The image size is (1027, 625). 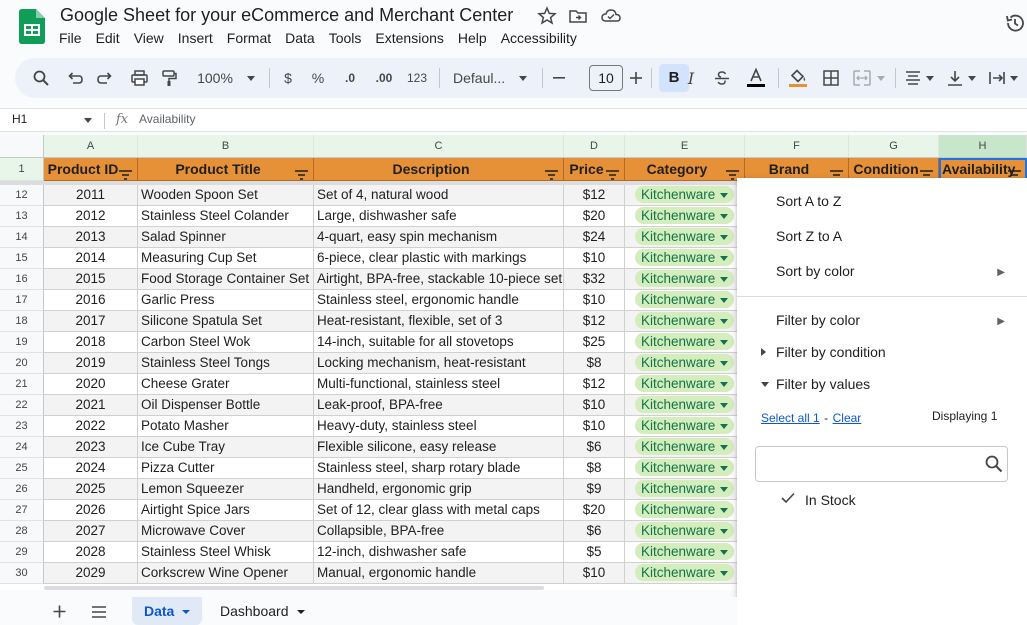 What do you see at coordinates (226, 363) in the screenshot?
I see `product-title-cell: Stainless Steel Tongs` at bounding box center [226, 363].